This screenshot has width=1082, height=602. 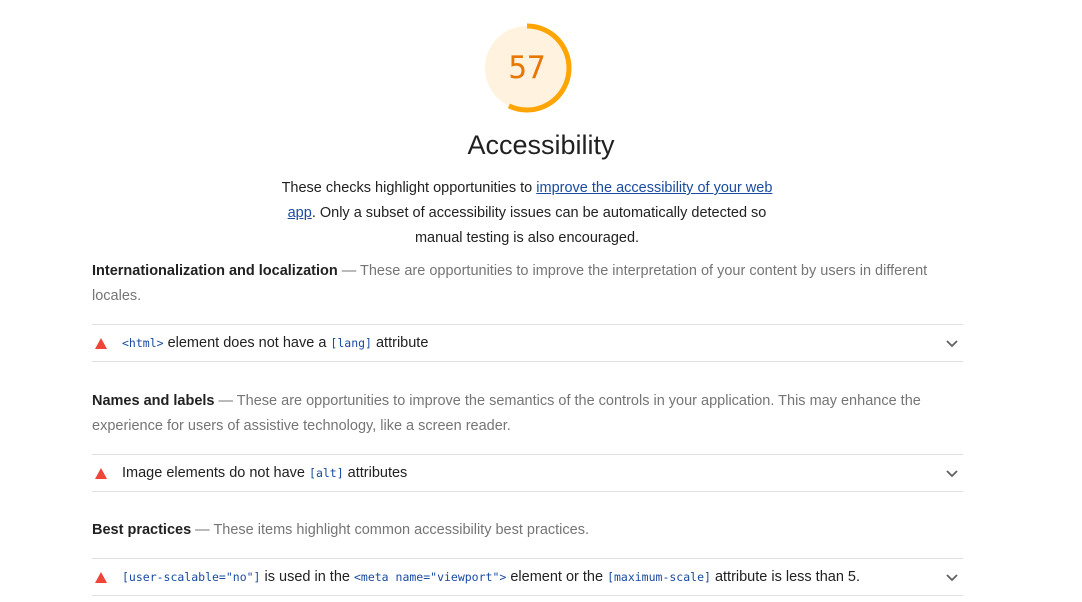 What do you see at coordinates (143, 343) in the screenshot?
I see `audit-code-token: <html>` at bounding box center [143, 343].